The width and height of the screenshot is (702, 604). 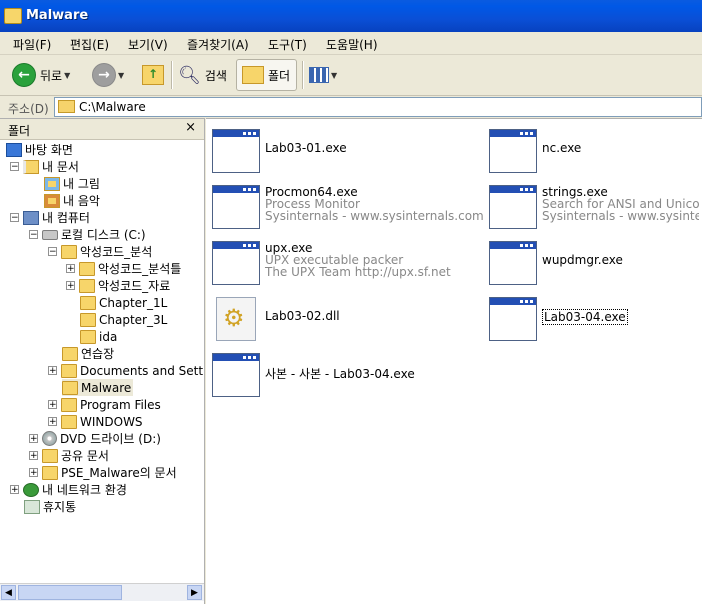 What do you see at coordinates (351, 75) in the screenshot?
I see `toolbar: ← 뒤로 ▼ → ▼ ↑ 🔍︎ 검색 폴더 ▼` at bounding box center [351, 75].